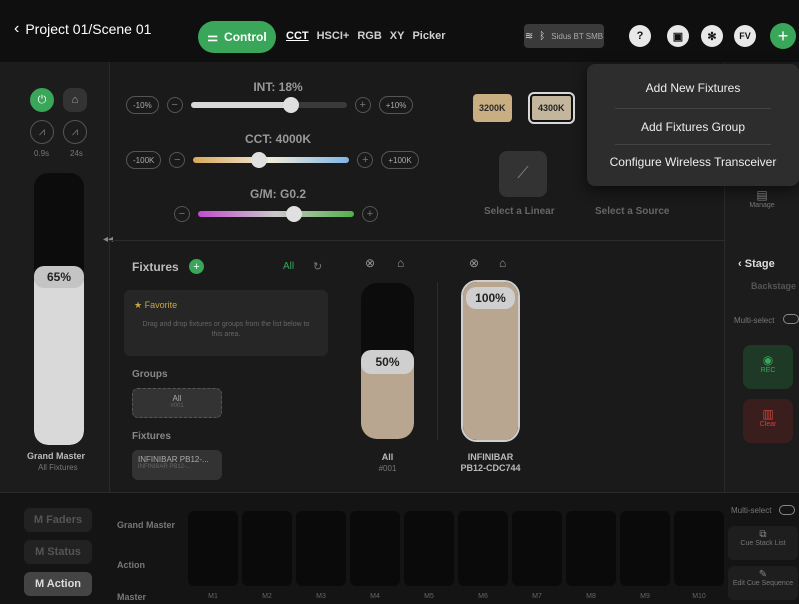 The width and height of the screenshot is (799, 604). What do you see at coordinates (177, 403) in the screenshot?
I see `group-item: All #001` at bounding box center [177, 403].